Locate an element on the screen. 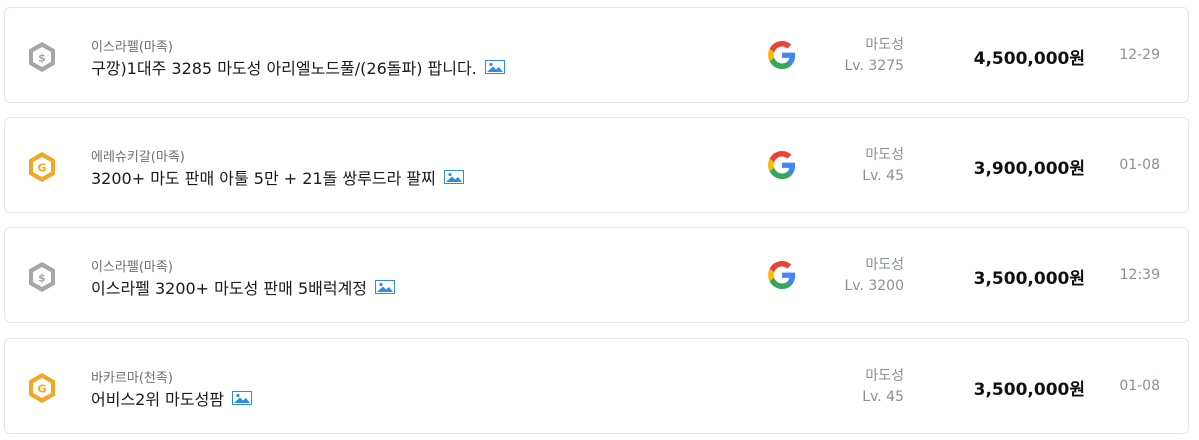 This screenshot has height=440, width=1199. character-level: Lv. 3275 is located at coordinates (874, 66).